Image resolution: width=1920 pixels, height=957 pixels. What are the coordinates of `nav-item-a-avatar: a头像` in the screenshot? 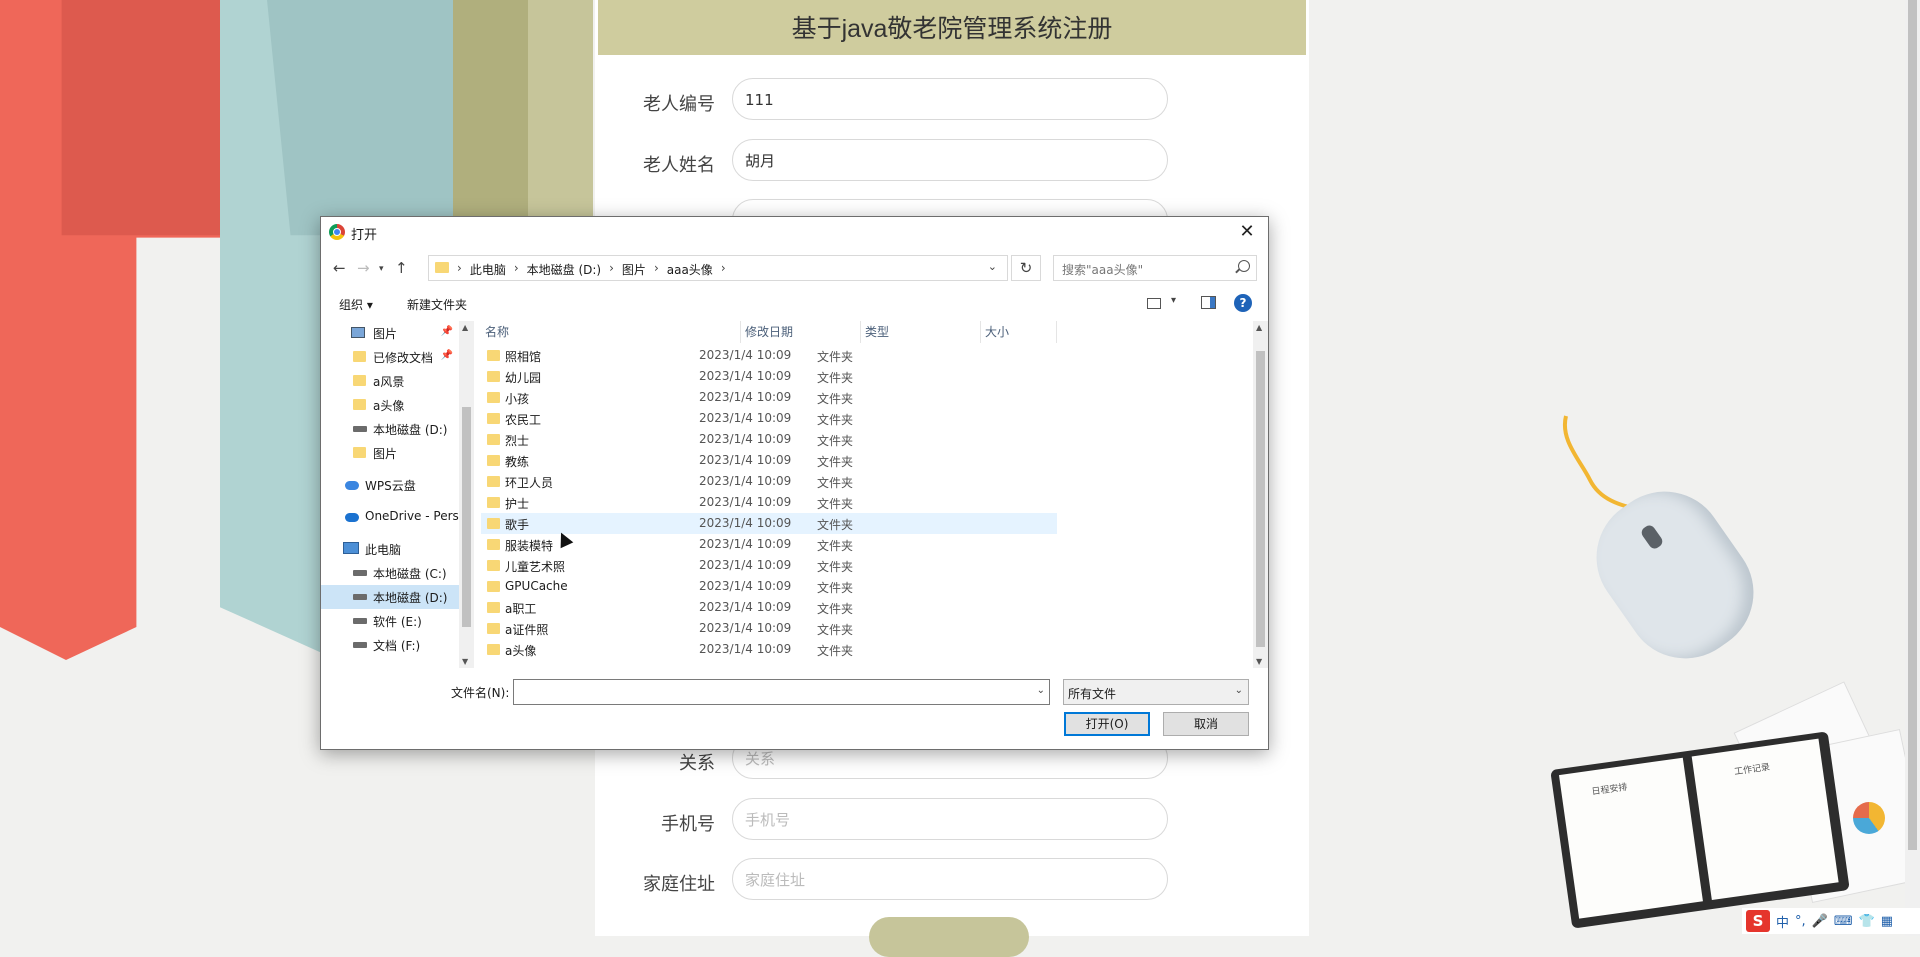 It's located at (390, 405).